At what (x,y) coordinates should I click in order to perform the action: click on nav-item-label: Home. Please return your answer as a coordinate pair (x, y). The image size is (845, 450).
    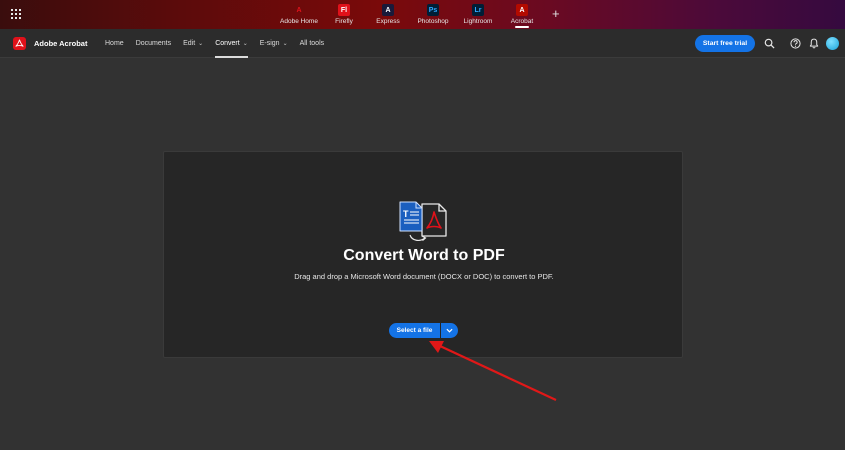
    Looking at the image, I should click on (114, 43).